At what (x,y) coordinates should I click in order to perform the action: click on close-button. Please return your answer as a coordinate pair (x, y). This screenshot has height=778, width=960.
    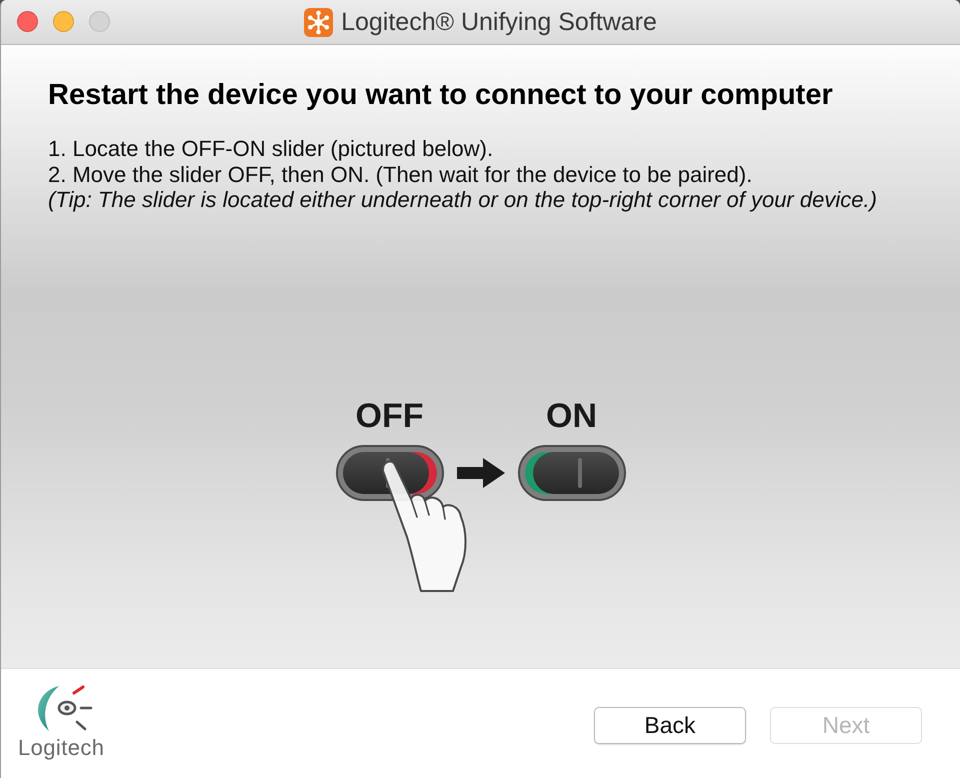
    Looking at the image, I should click on (27, 21).